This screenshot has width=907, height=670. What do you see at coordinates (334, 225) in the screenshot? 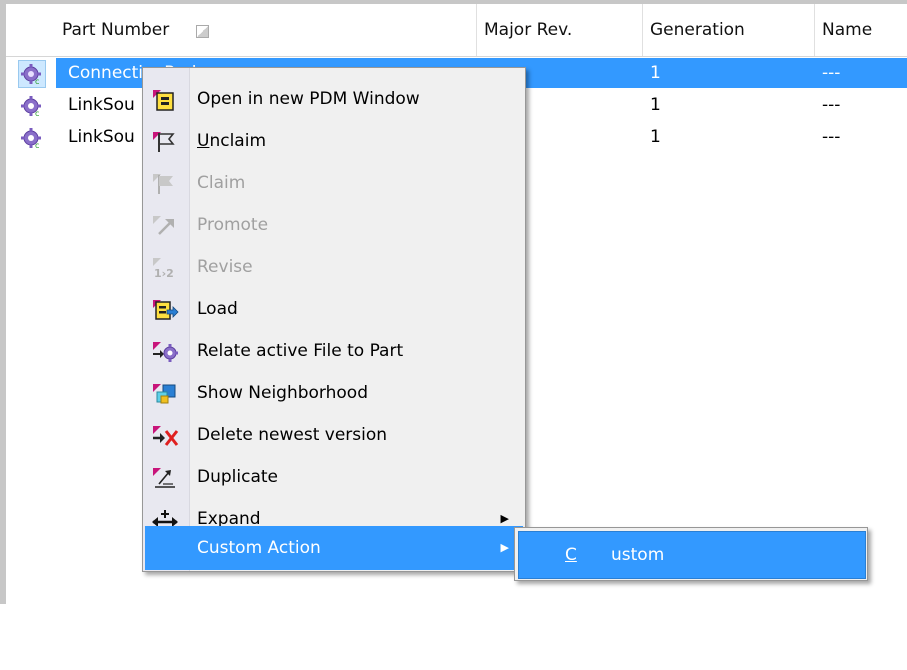
I see `menu-item-promote: Promote` at bounding box center [334, 225].